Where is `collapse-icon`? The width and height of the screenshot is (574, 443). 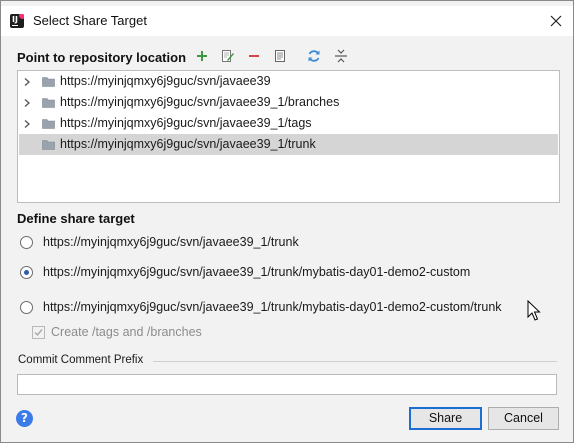
collapse-icon is located at coordinates (341, 56).